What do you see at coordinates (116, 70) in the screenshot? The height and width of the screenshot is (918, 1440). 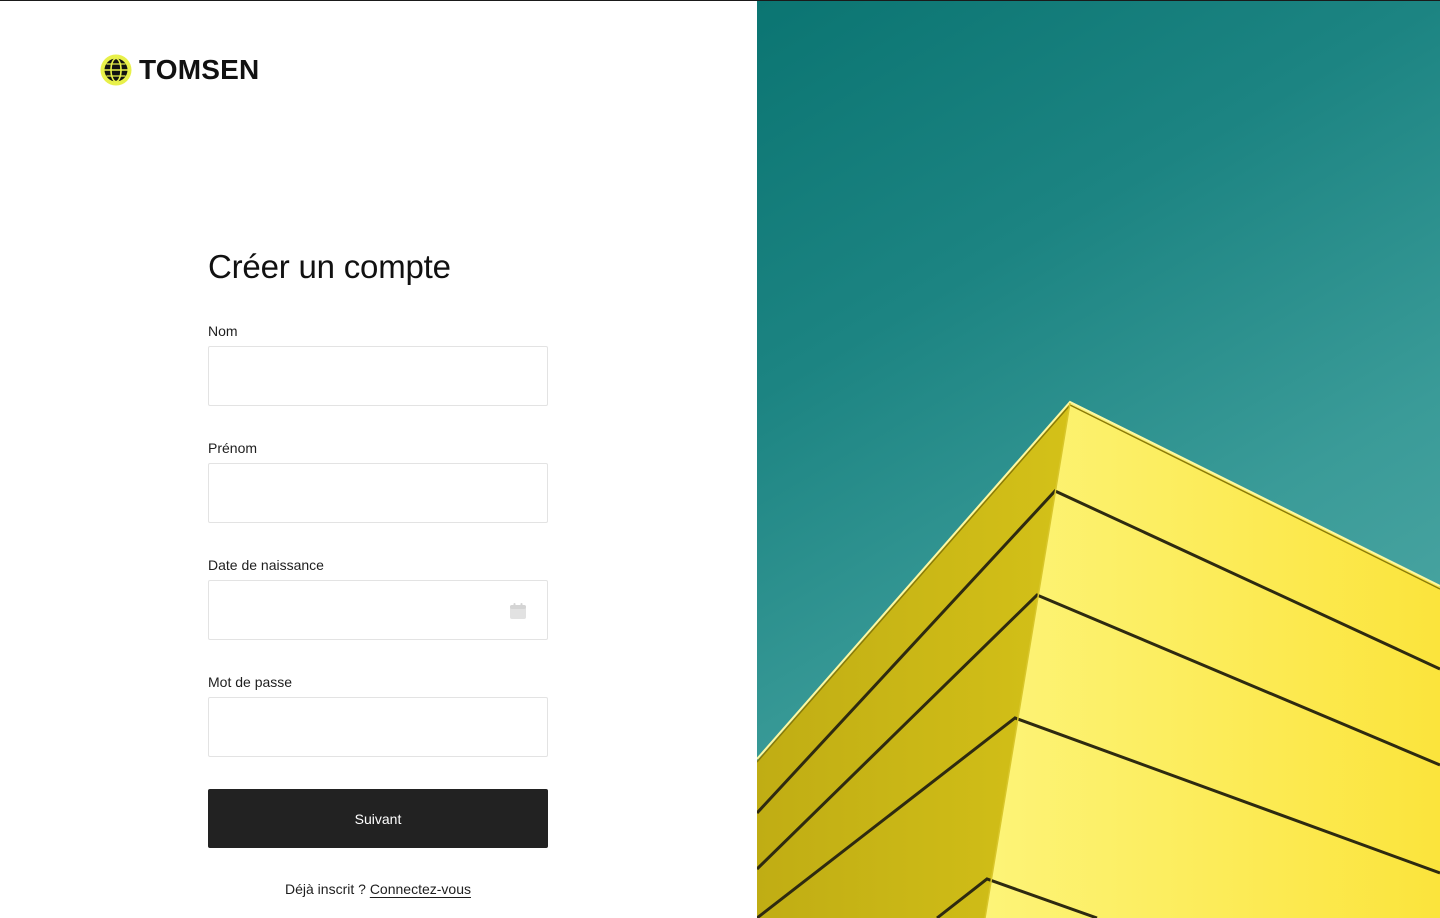 I see `globe-logo-icon` at bounding box center [116, 70].